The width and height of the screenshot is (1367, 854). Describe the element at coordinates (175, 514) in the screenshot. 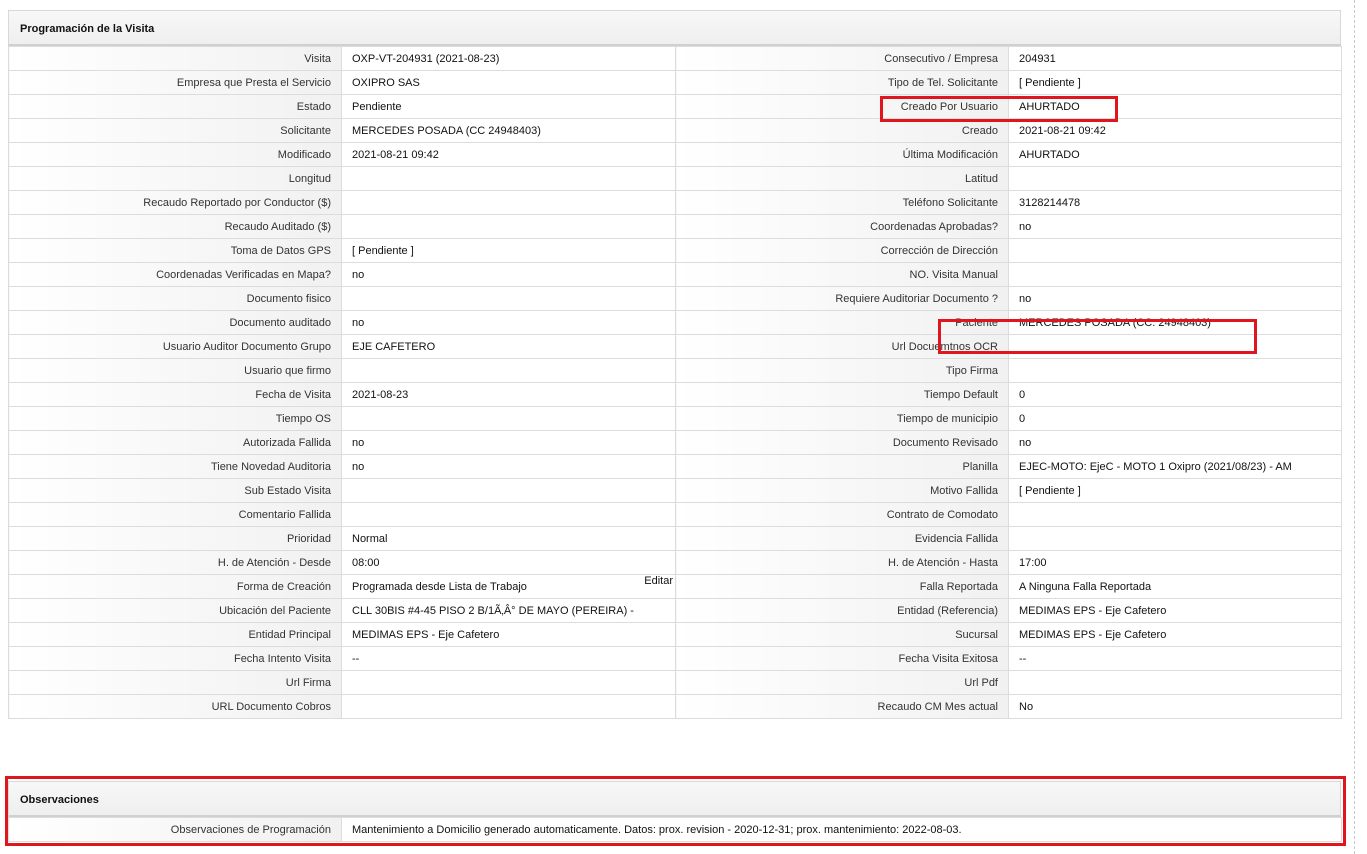

I see `field-label: Comentario Fallida` at that location.